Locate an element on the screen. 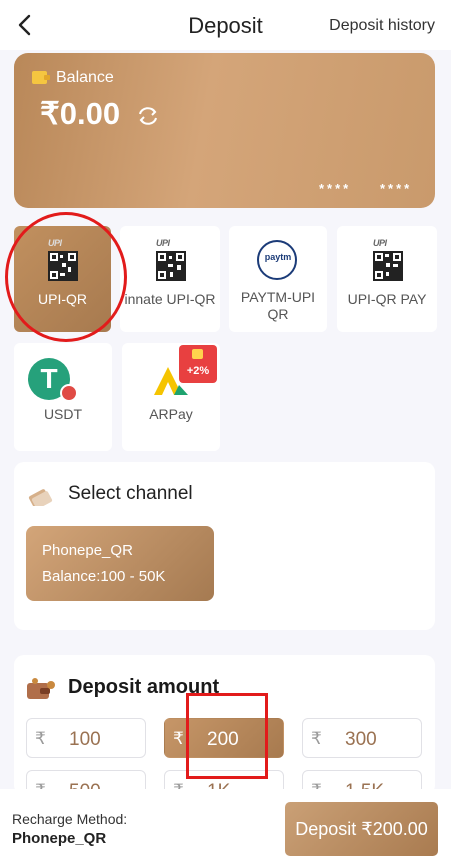  method-label: UPI-QR PAY is located at coordinates (387, 299).